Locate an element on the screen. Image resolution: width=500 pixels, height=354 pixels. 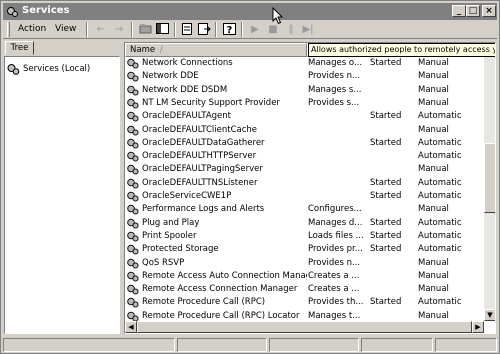
export-list-icon is located at coordinates (204, 29).